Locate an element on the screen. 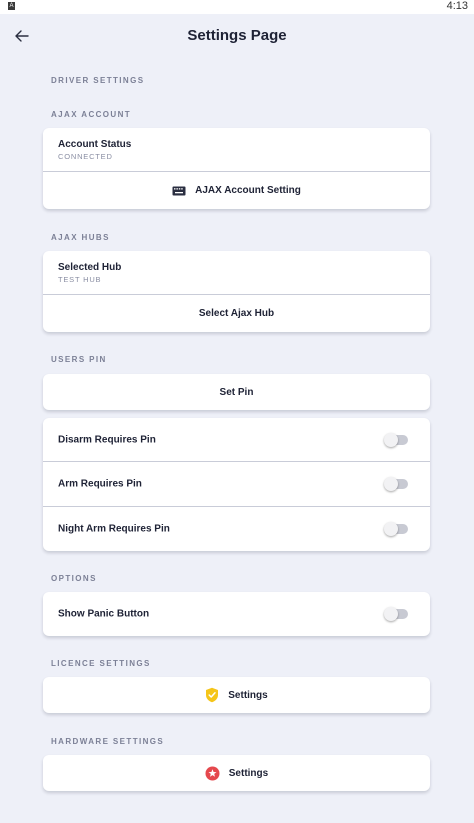  account-status-title: Account Status is located at coordinates (95, 144).